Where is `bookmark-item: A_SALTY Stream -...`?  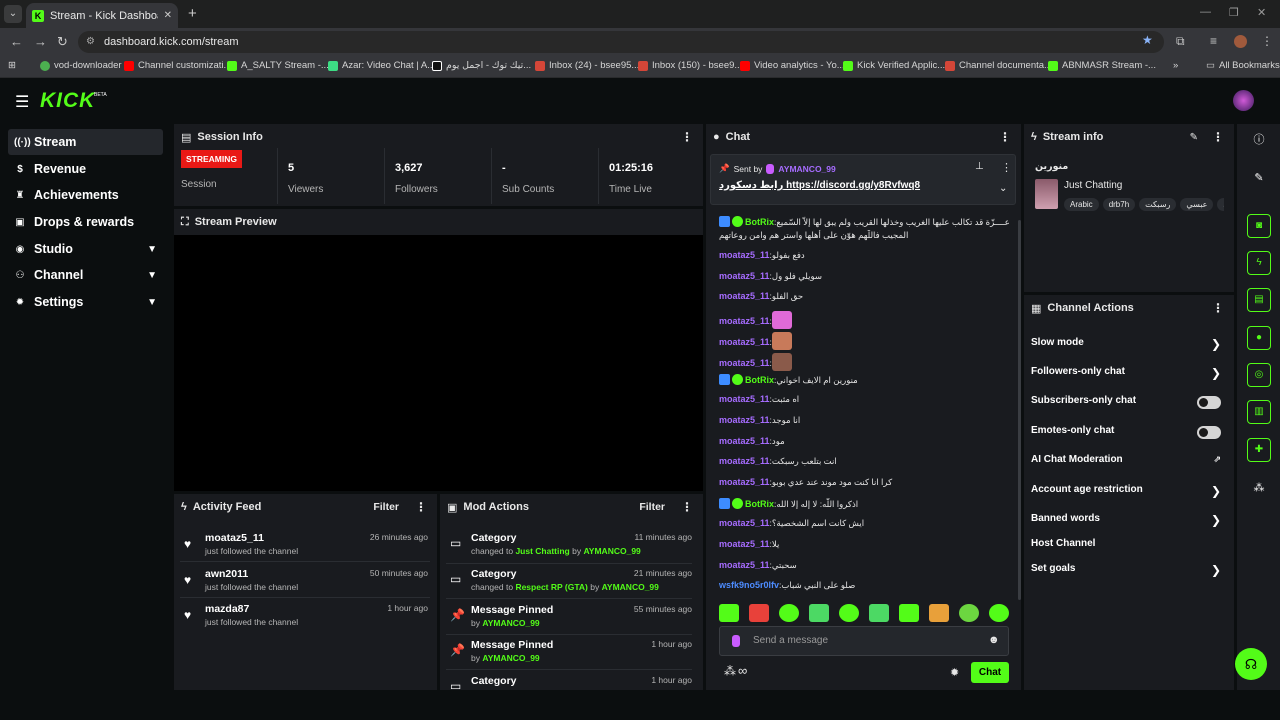 bookmark-item: A_SALTY Stream -... is located at coordinates (278, 65).